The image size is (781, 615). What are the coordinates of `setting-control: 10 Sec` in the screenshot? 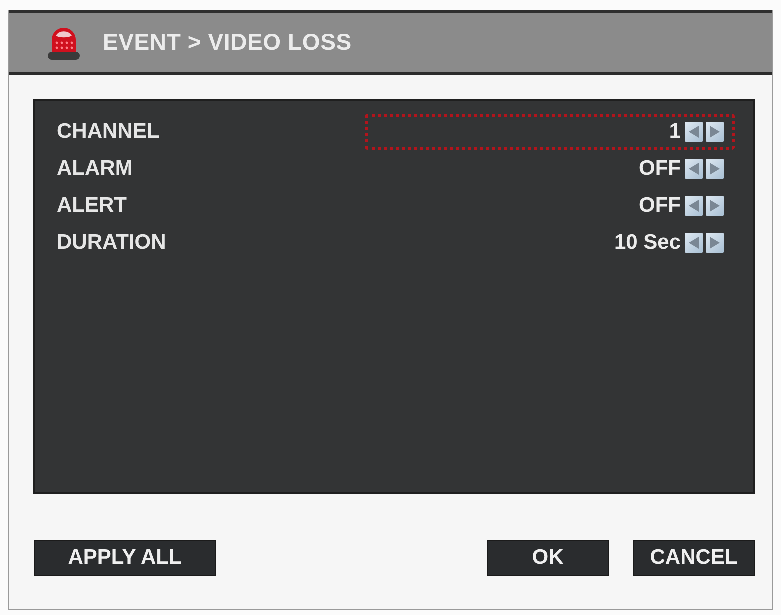 It's located at (550, 242).